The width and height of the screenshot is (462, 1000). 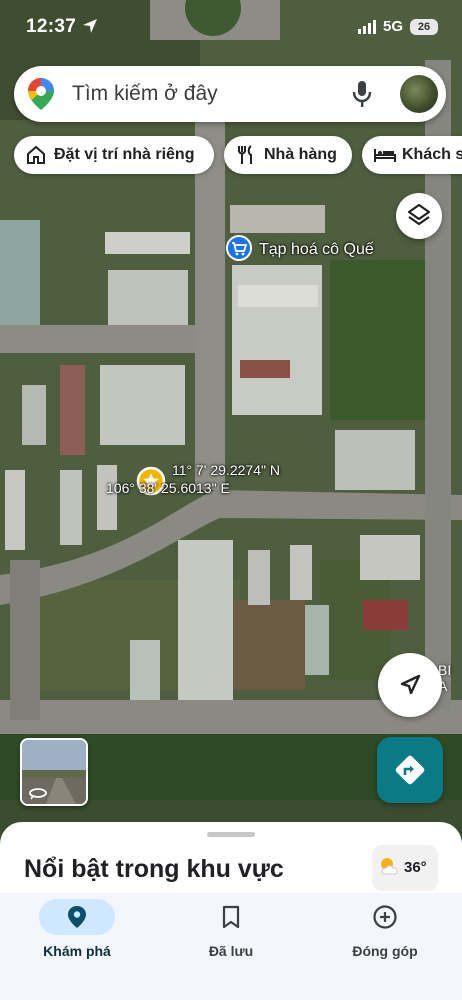 What do you see at coordinates (362, 94) in the screenshot?
I see `microphone-icon` at bounding box center [362, 94].